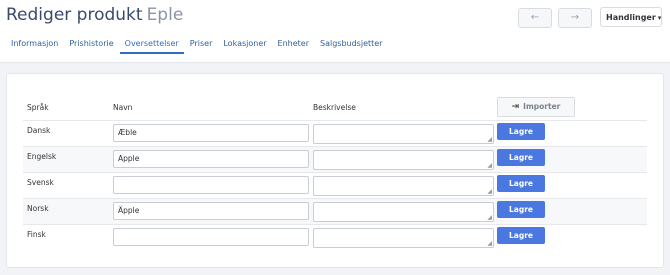 This screenshot has height=275, width=670. I want to click on language-label: Svensk, so click(40, 182).